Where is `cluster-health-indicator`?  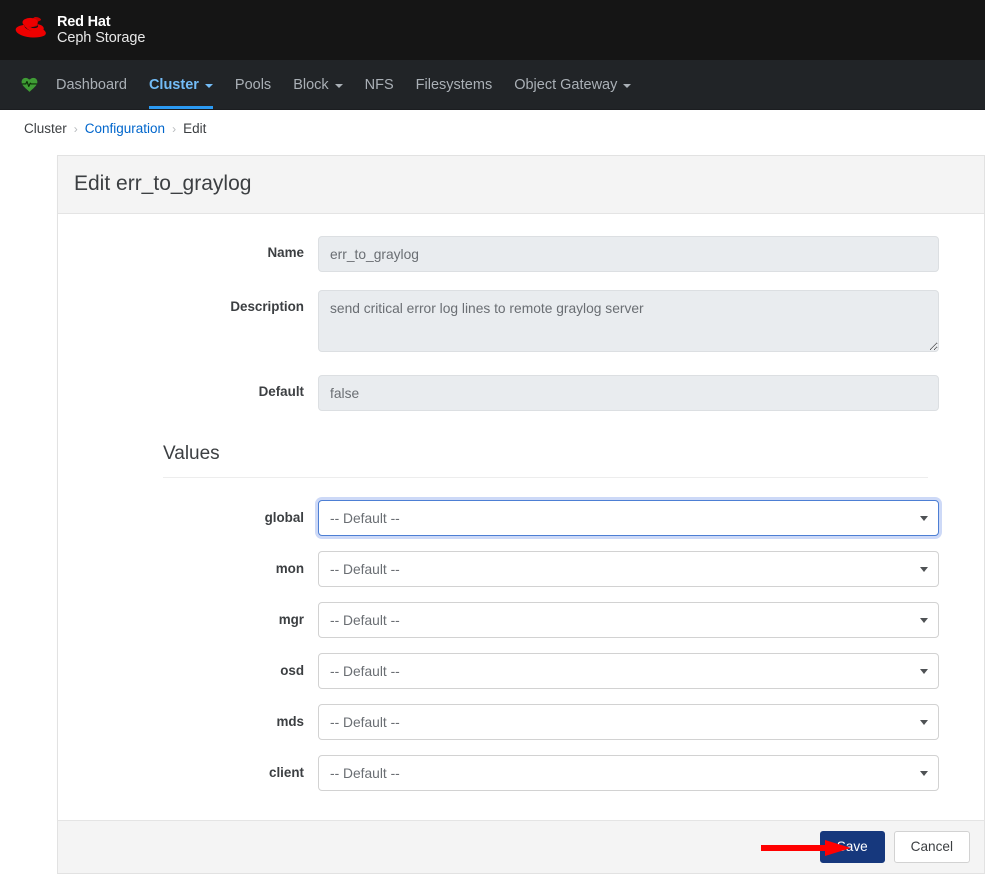 cluster-health-indicator is located at coordinates (28, 84).